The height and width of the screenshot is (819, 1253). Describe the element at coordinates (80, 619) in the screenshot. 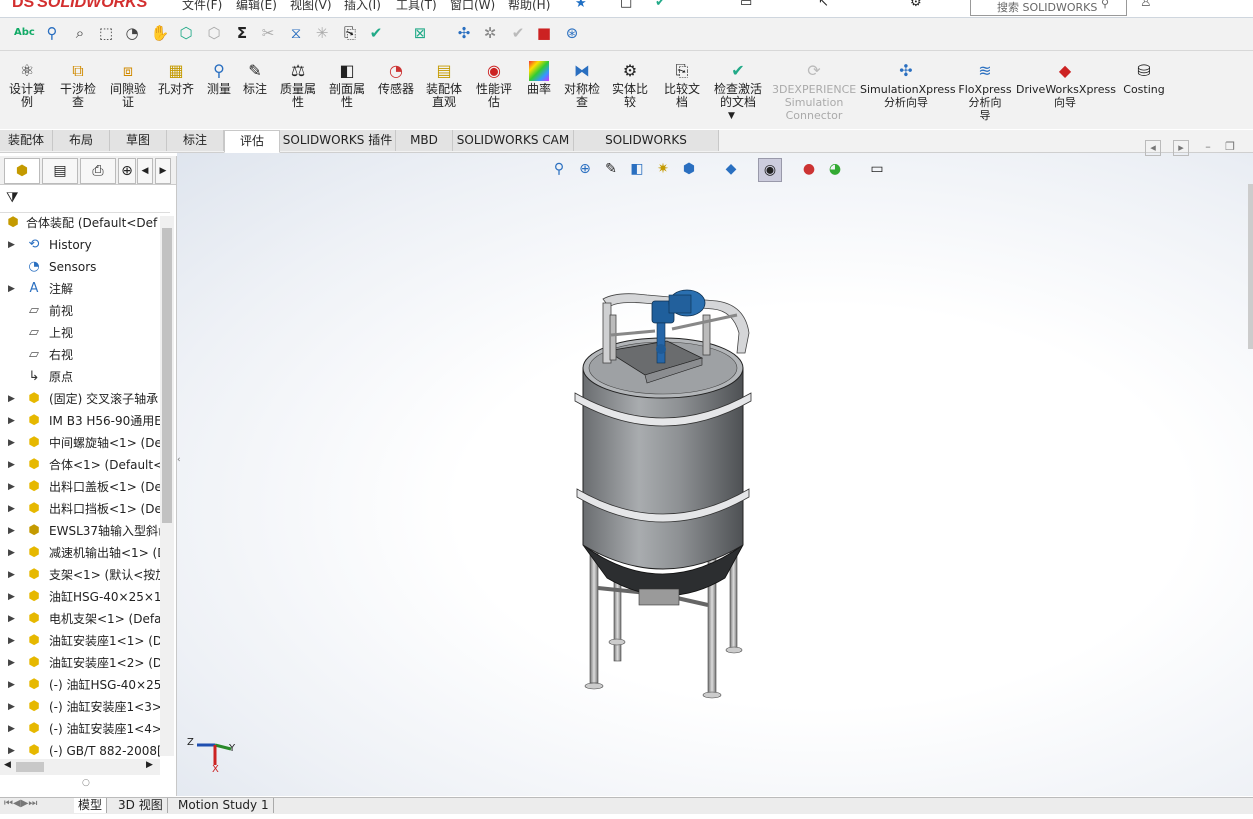

I see `tree-item: ▶ ⬢ 电机支架<1> (Defa` at that location.